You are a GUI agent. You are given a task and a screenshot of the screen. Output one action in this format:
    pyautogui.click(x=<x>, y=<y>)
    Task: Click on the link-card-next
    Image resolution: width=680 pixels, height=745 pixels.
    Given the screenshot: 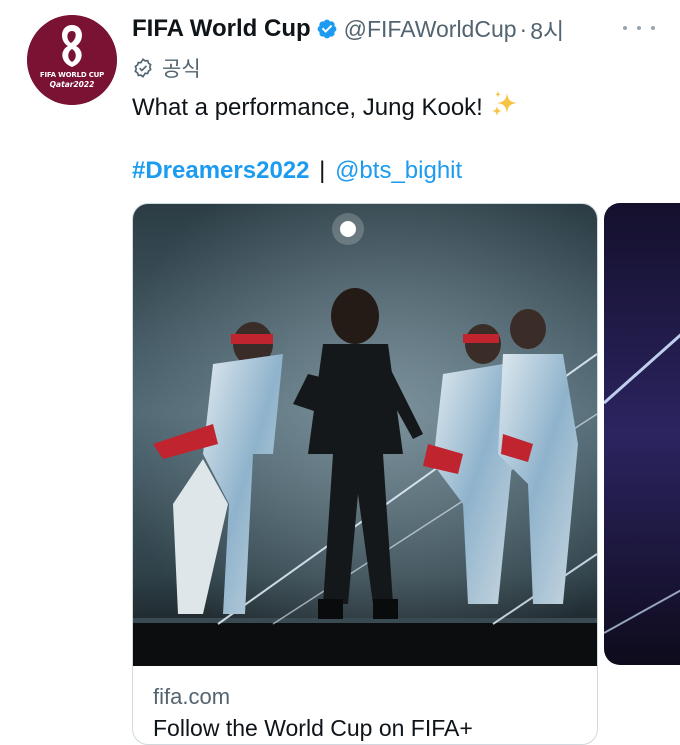 What is the action you would take?
    pyautogui.click(x=642, y=434)
    